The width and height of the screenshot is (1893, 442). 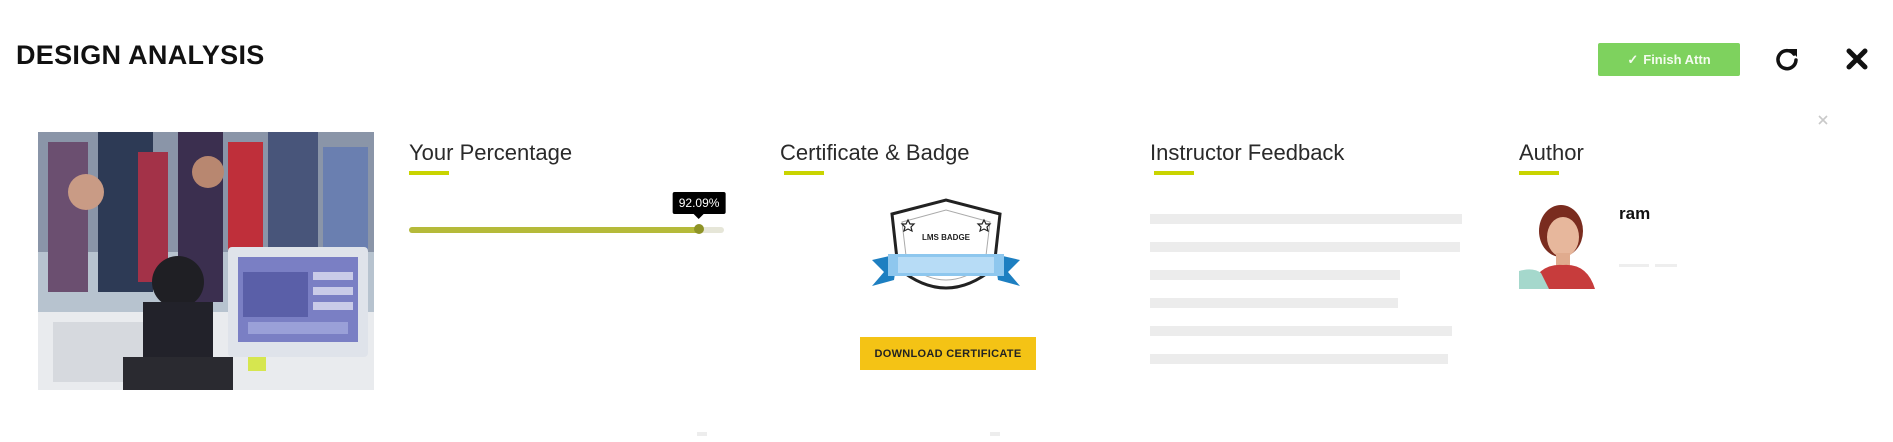 I want to click on author-heading-underline, so click(x=1539, y=173).